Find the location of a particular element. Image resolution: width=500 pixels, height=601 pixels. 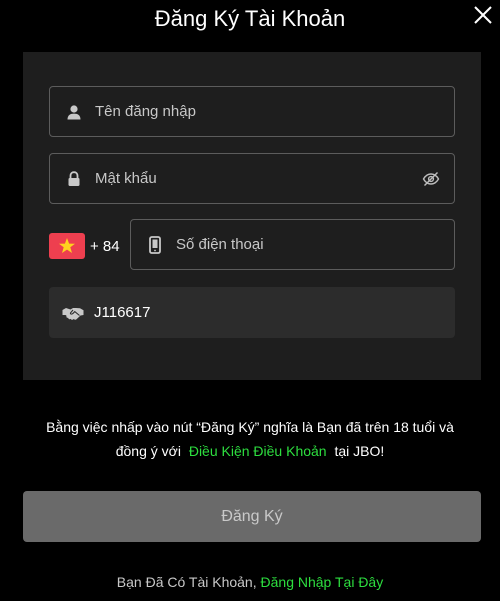

handshake-icon is located at coordinates (73, 313).